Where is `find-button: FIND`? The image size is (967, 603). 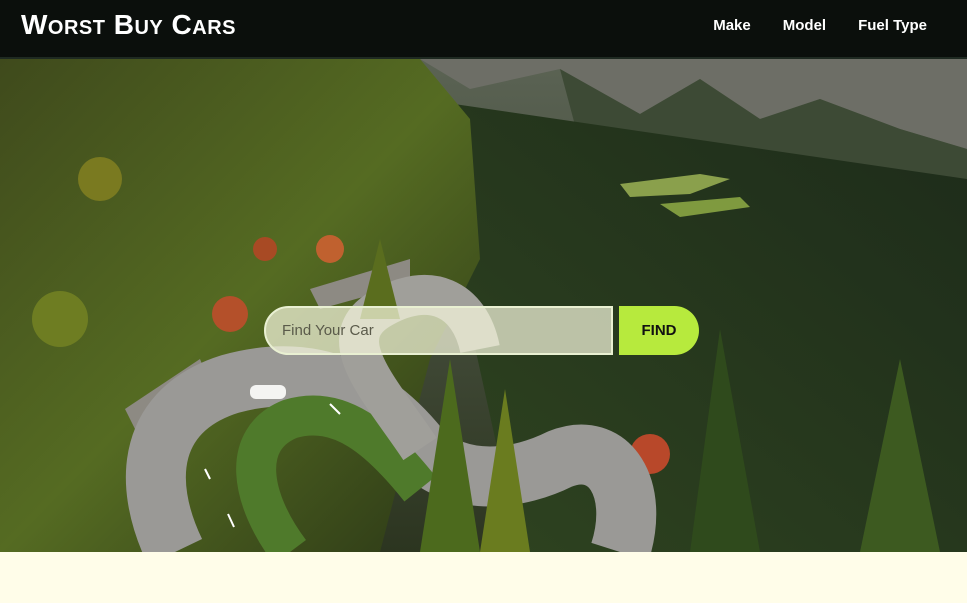 find-button: FIND is located at coordinates (659, 330).